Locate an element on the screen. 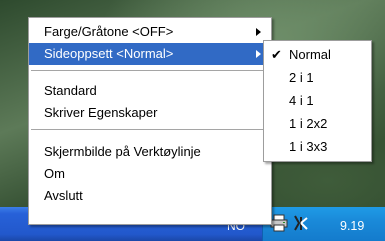 This screenshot has width=385, height=241. menu-item-label: Sideoppsett <Normal> is located at coordinates (109, 53).